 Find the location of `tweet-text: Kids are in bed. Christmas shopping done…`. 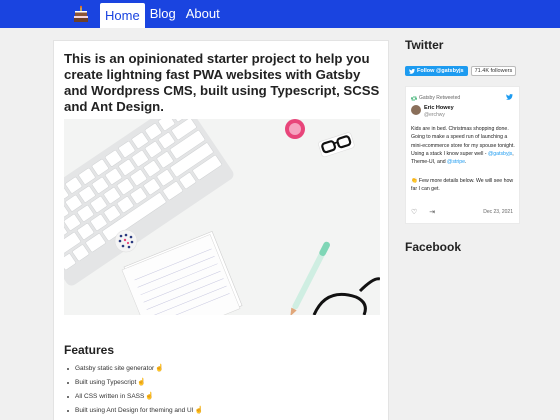

tweet-text: Kids are in bed. Christmas shopping done… is located at coordinates (463, 146).